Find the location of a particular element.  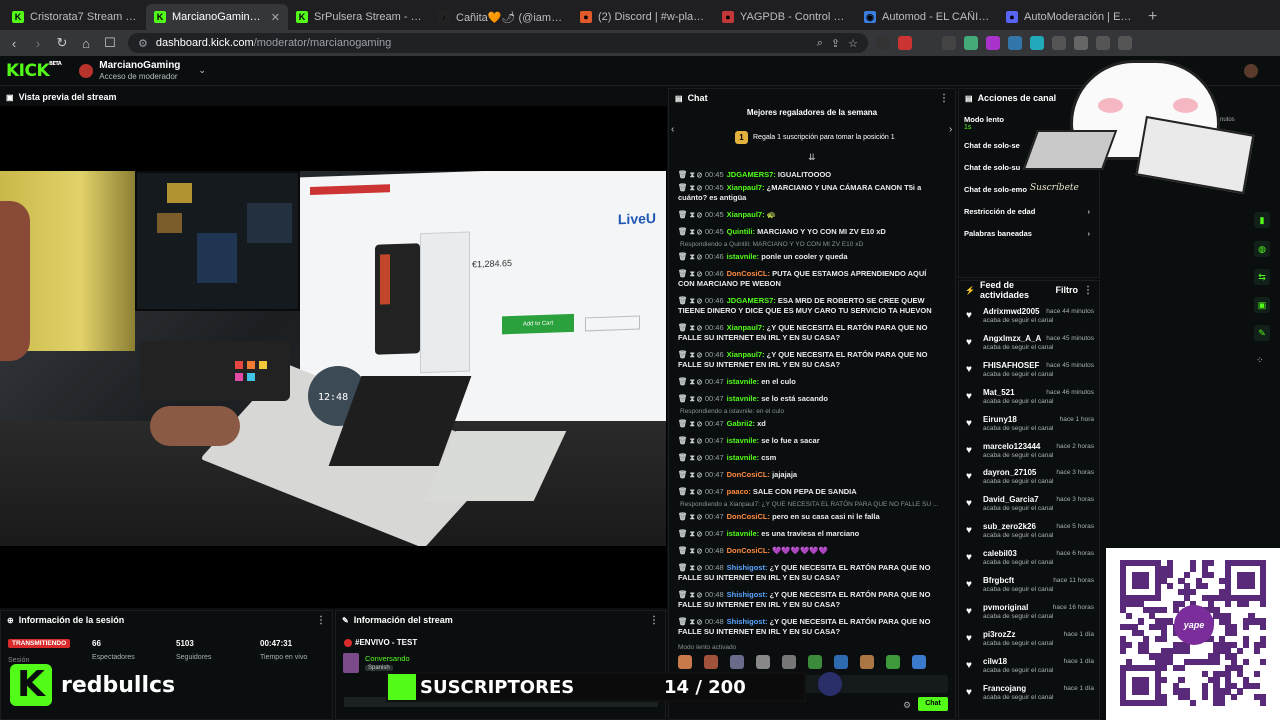

chat-message: 🗑 ⧗ ⊘ 00:47 istavnile: csm is located at coordinates (810, 458).